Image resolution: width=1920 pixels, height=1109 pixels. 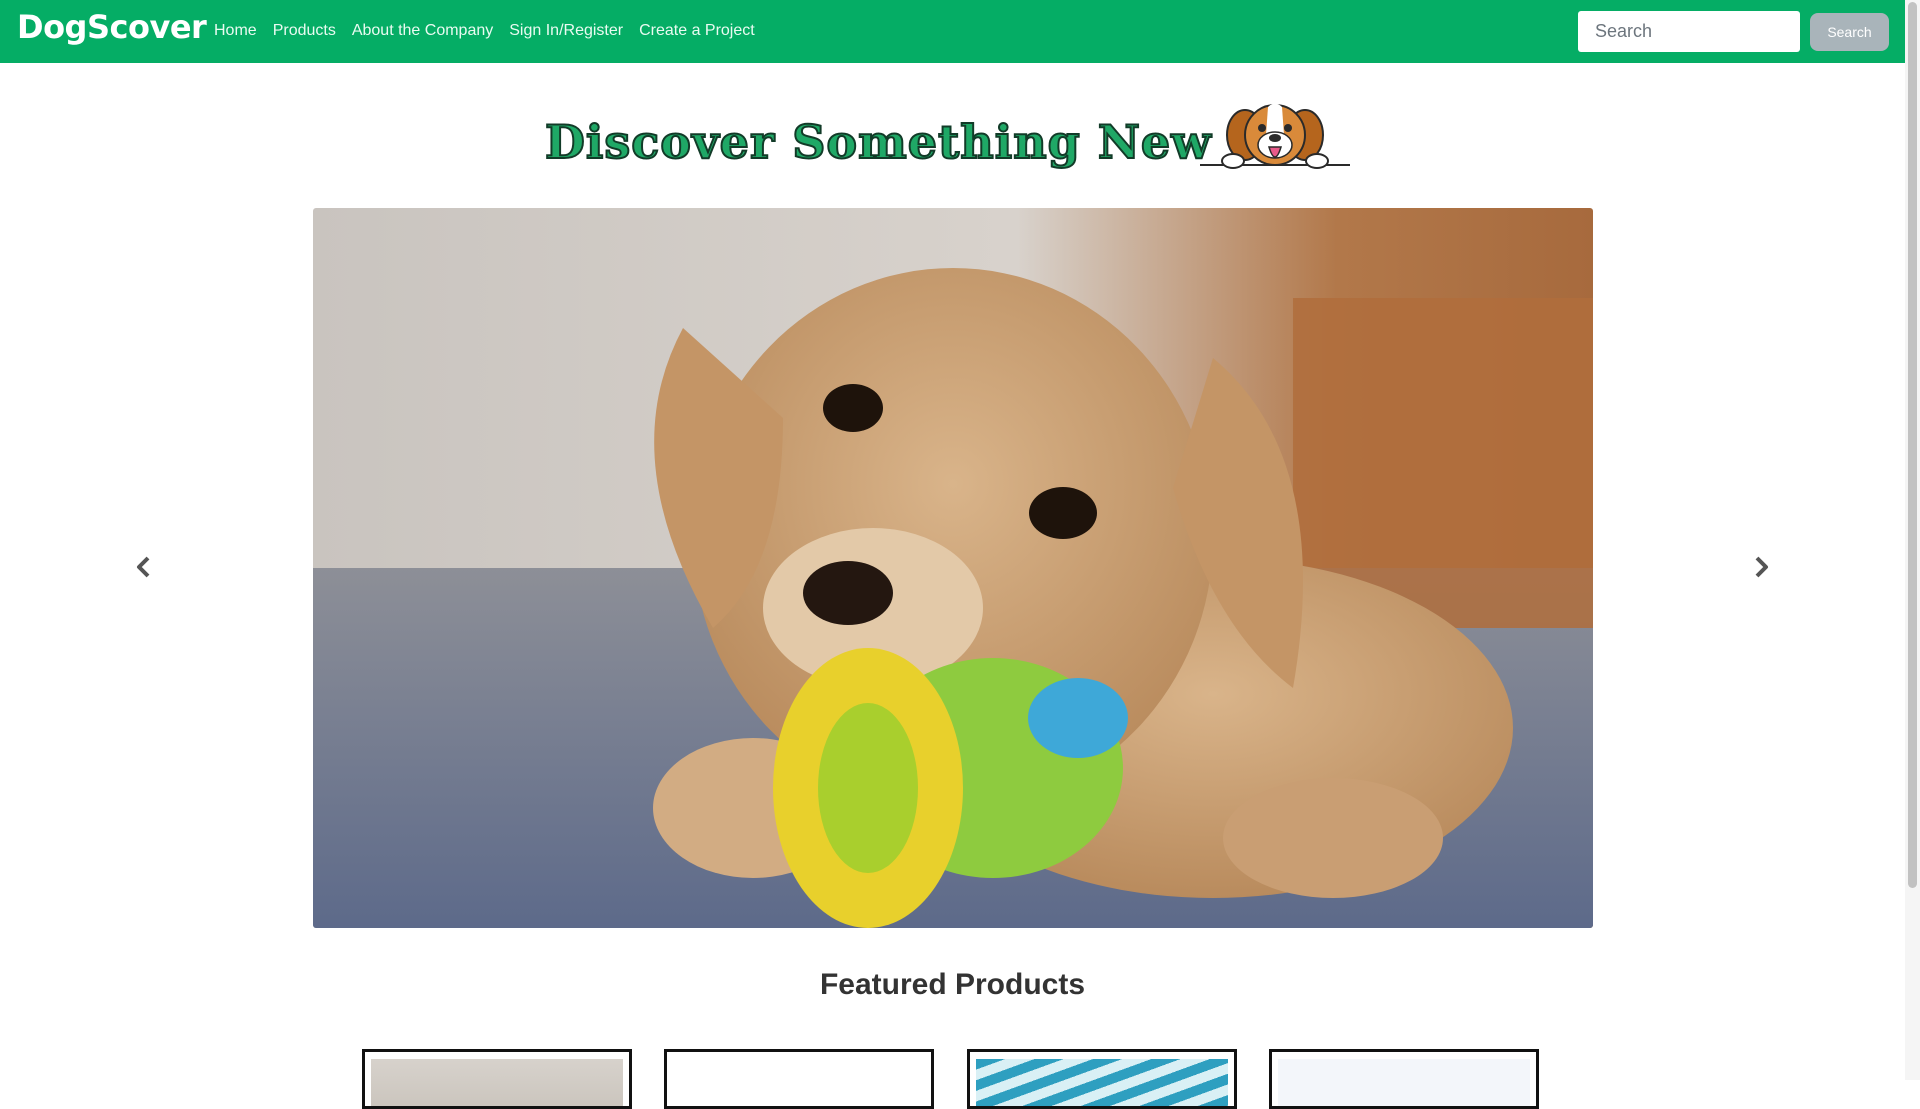 What do you see at coordinates (878, 142) in the screenshot?
I see `hero-heading: Discover Something New` at bounding box center [878, 142].